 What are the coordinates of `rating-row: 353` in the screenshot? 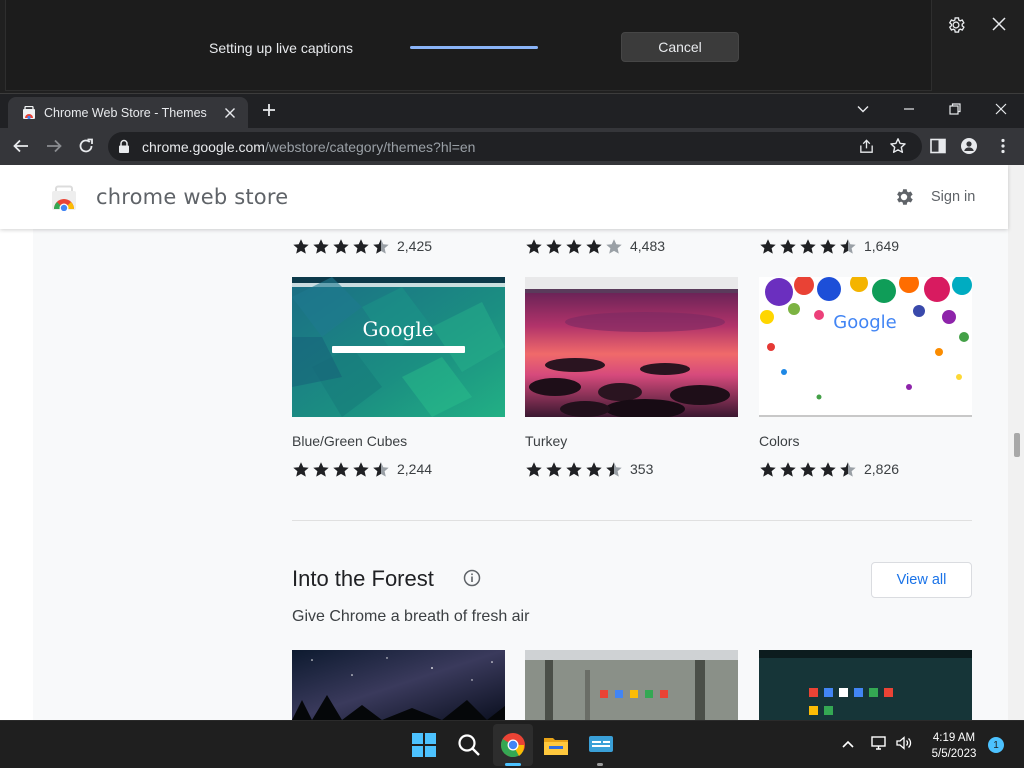 It's located at (589, 469).